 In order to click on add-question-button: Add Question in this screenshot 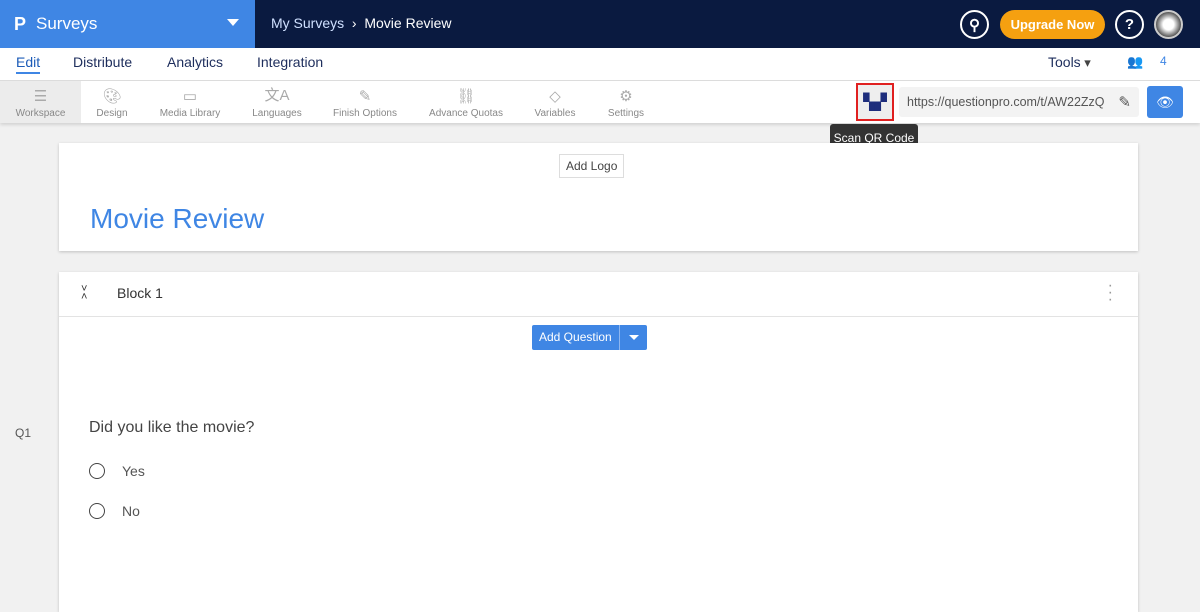, I will do `click(589, 337)`.